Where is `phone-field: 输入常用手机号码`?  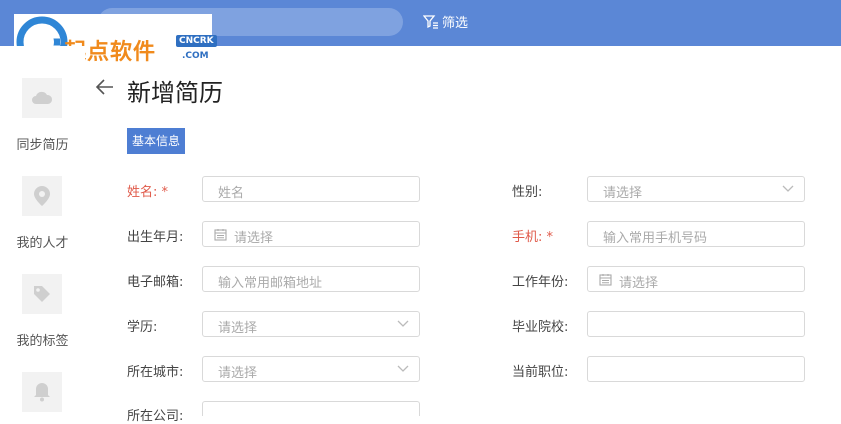
phone-field: 输入常用手机号码 is located at coordinates (696, 234).